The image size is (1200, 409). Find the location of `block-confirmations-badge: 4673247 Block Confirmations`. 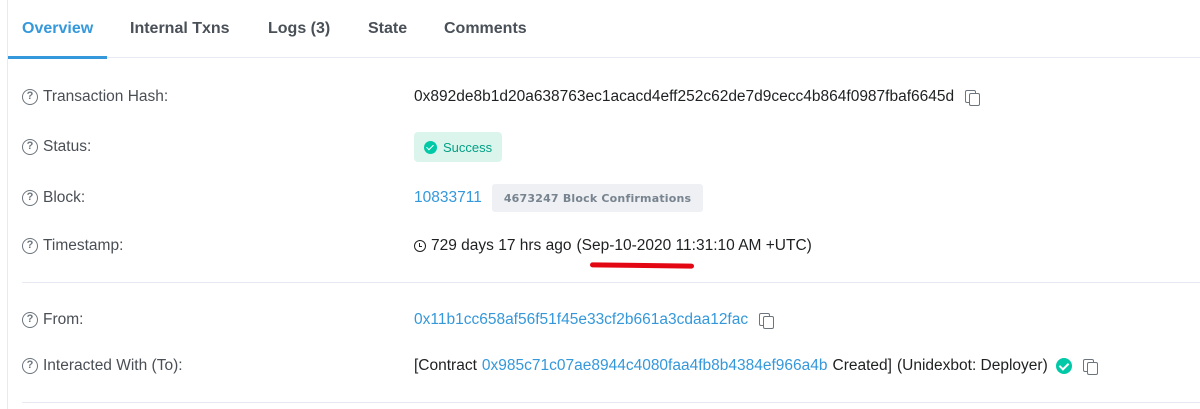

block-confirmations-badge: 4673247 Block Confirmations is located at coordinates (597, 198).